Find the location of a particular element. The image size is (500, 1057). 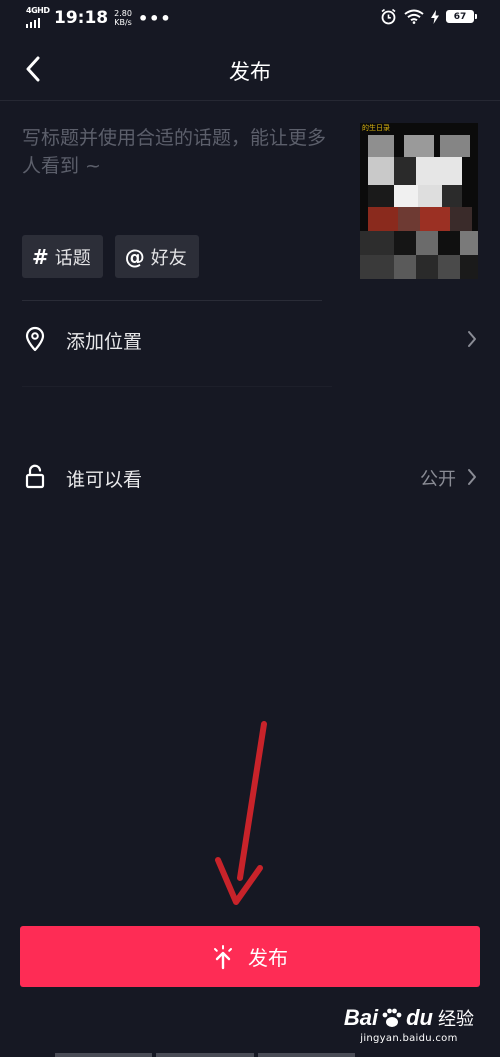

baidu-watermark: Bai du 经验 jingyan.baidu.com is located at coordinates (409, 1024).